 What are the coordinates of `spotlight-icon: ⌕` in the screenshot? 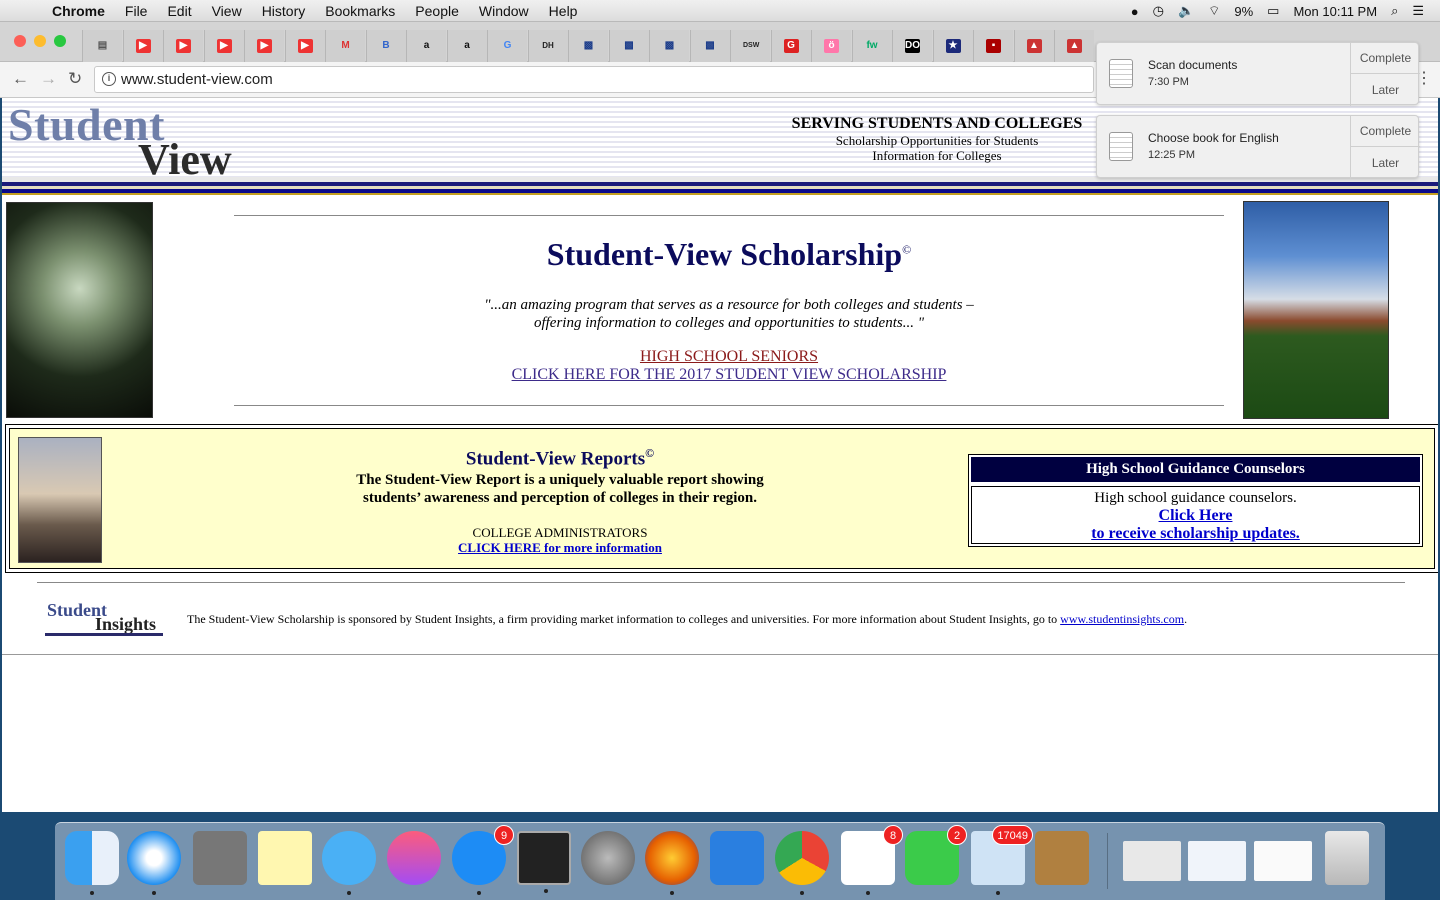 It's located at (1394, 11).